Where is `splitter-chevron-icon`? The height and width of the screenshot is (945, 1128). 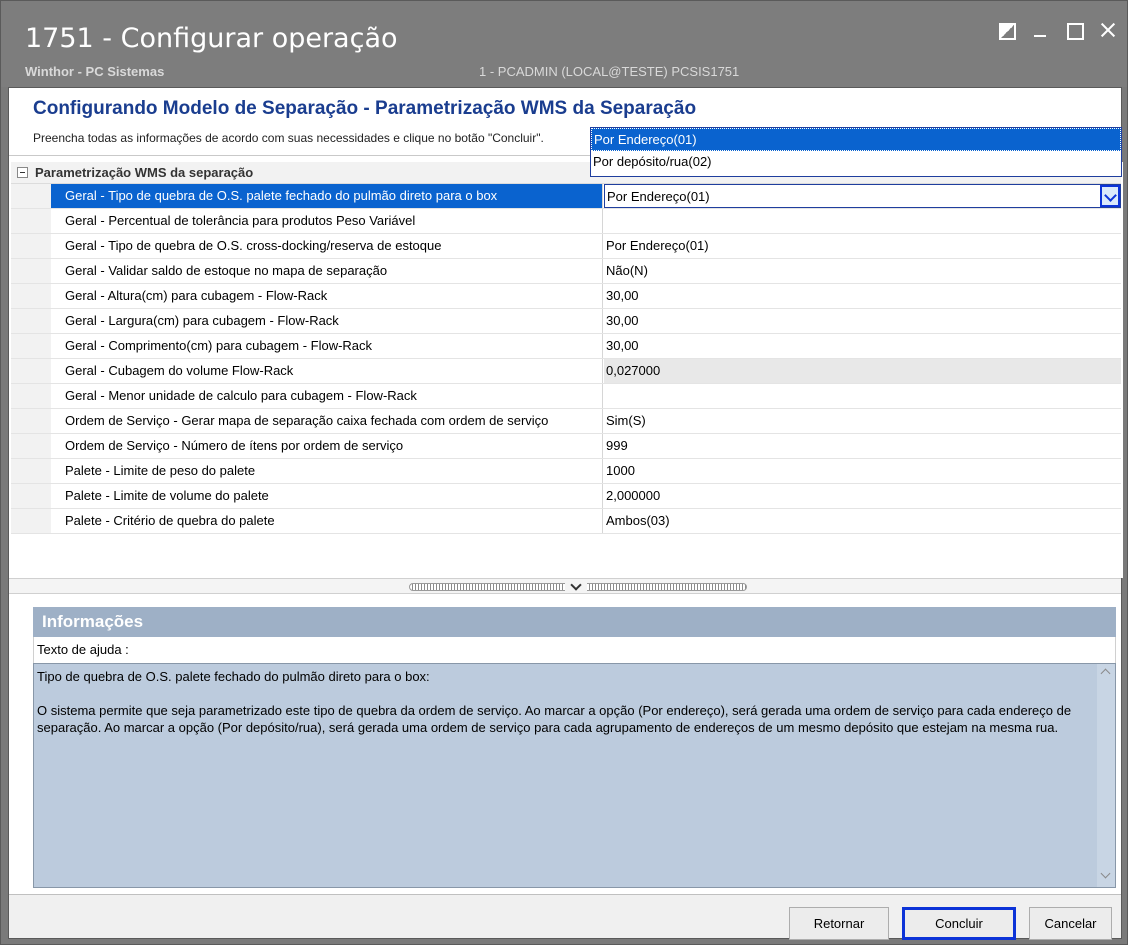
splitter-chevron-icon is located at coordinates (576, 586).